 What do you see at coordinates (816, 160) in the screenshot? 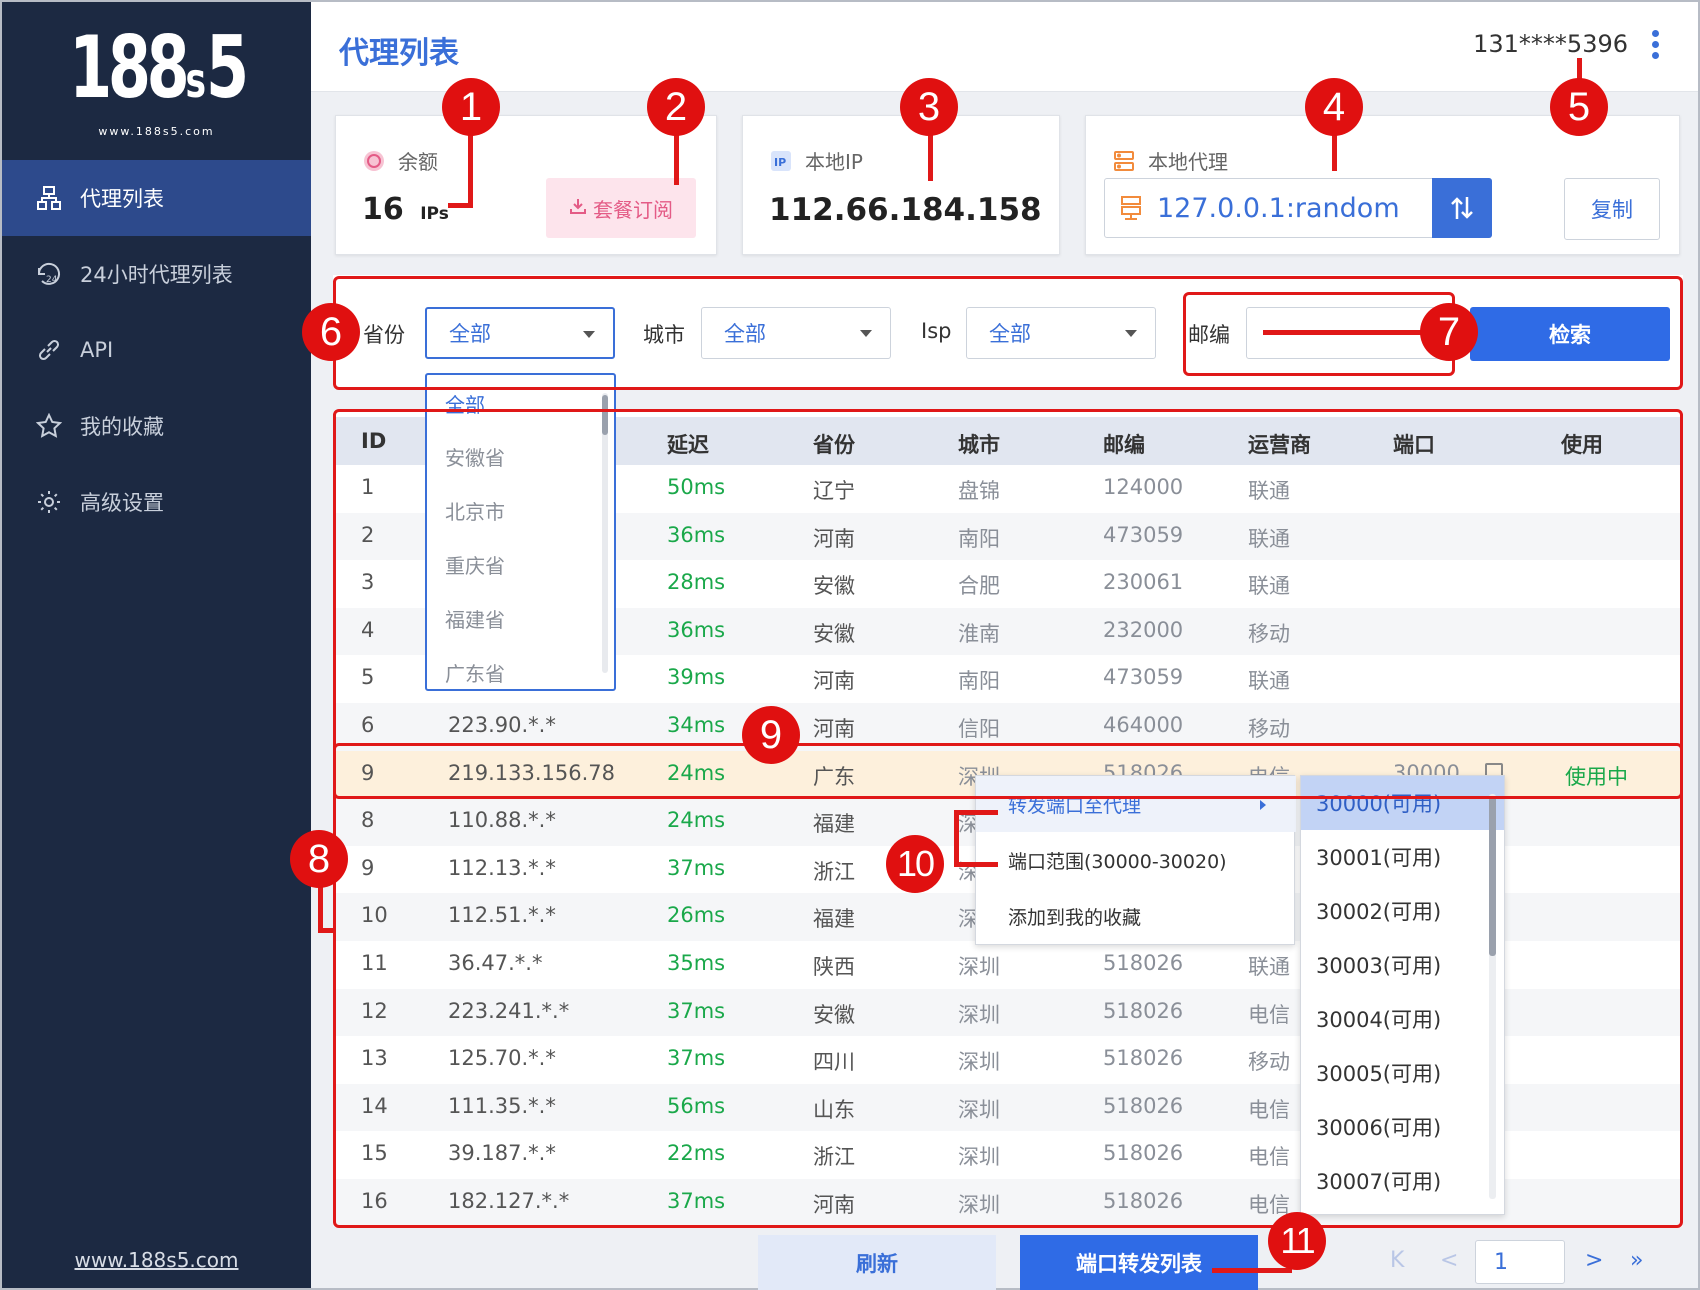
I see `local-ip-label: IP 本地IP` at bounding box center [816, 160].